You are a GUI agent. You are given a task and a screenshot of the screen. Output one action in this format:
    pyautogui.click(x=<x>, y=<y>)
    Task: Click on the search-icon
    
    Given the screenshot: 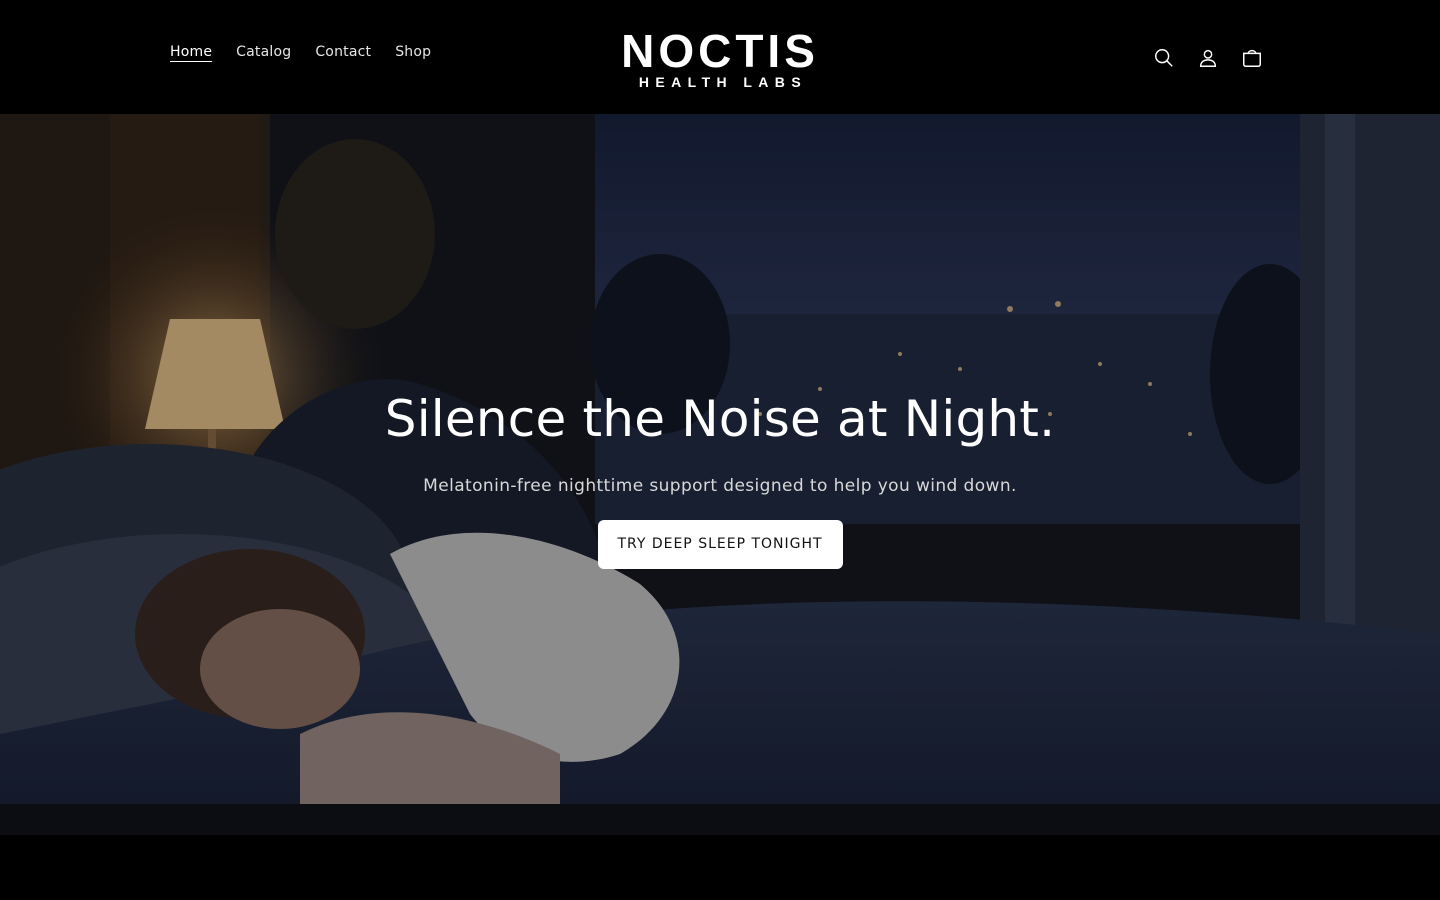 What is the action you would take?
    pyautogui.click(x=1164, y=58)
    